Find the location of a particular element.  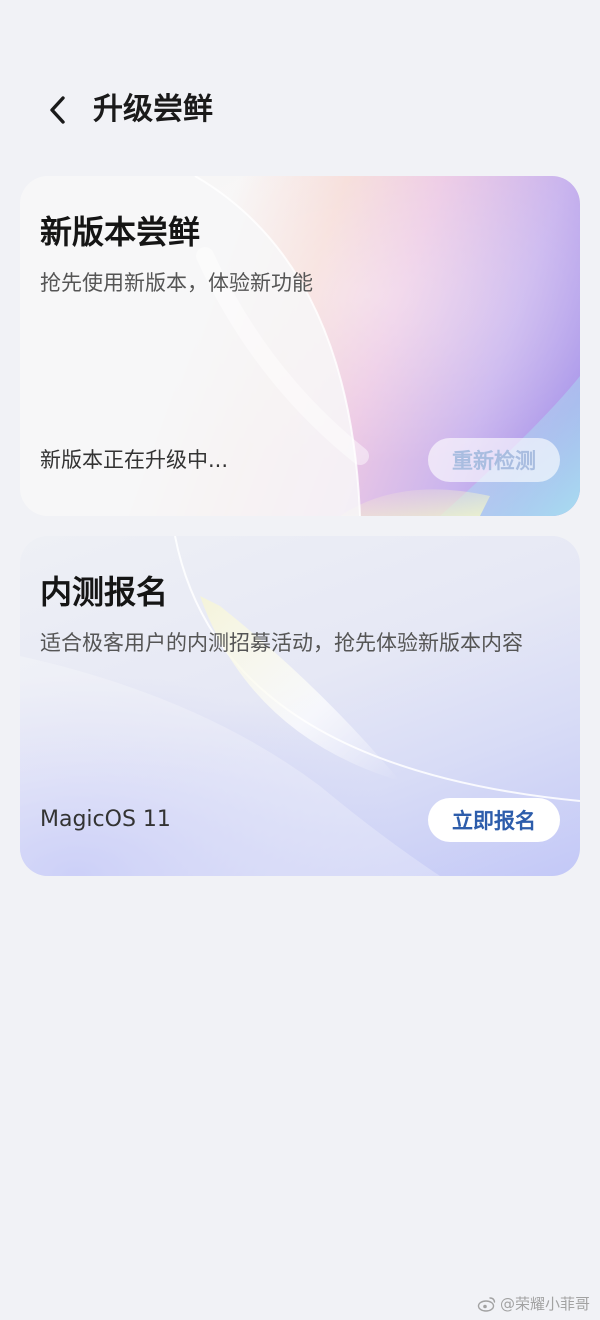

back-arrow-icon is located at coordinates (57, 110).